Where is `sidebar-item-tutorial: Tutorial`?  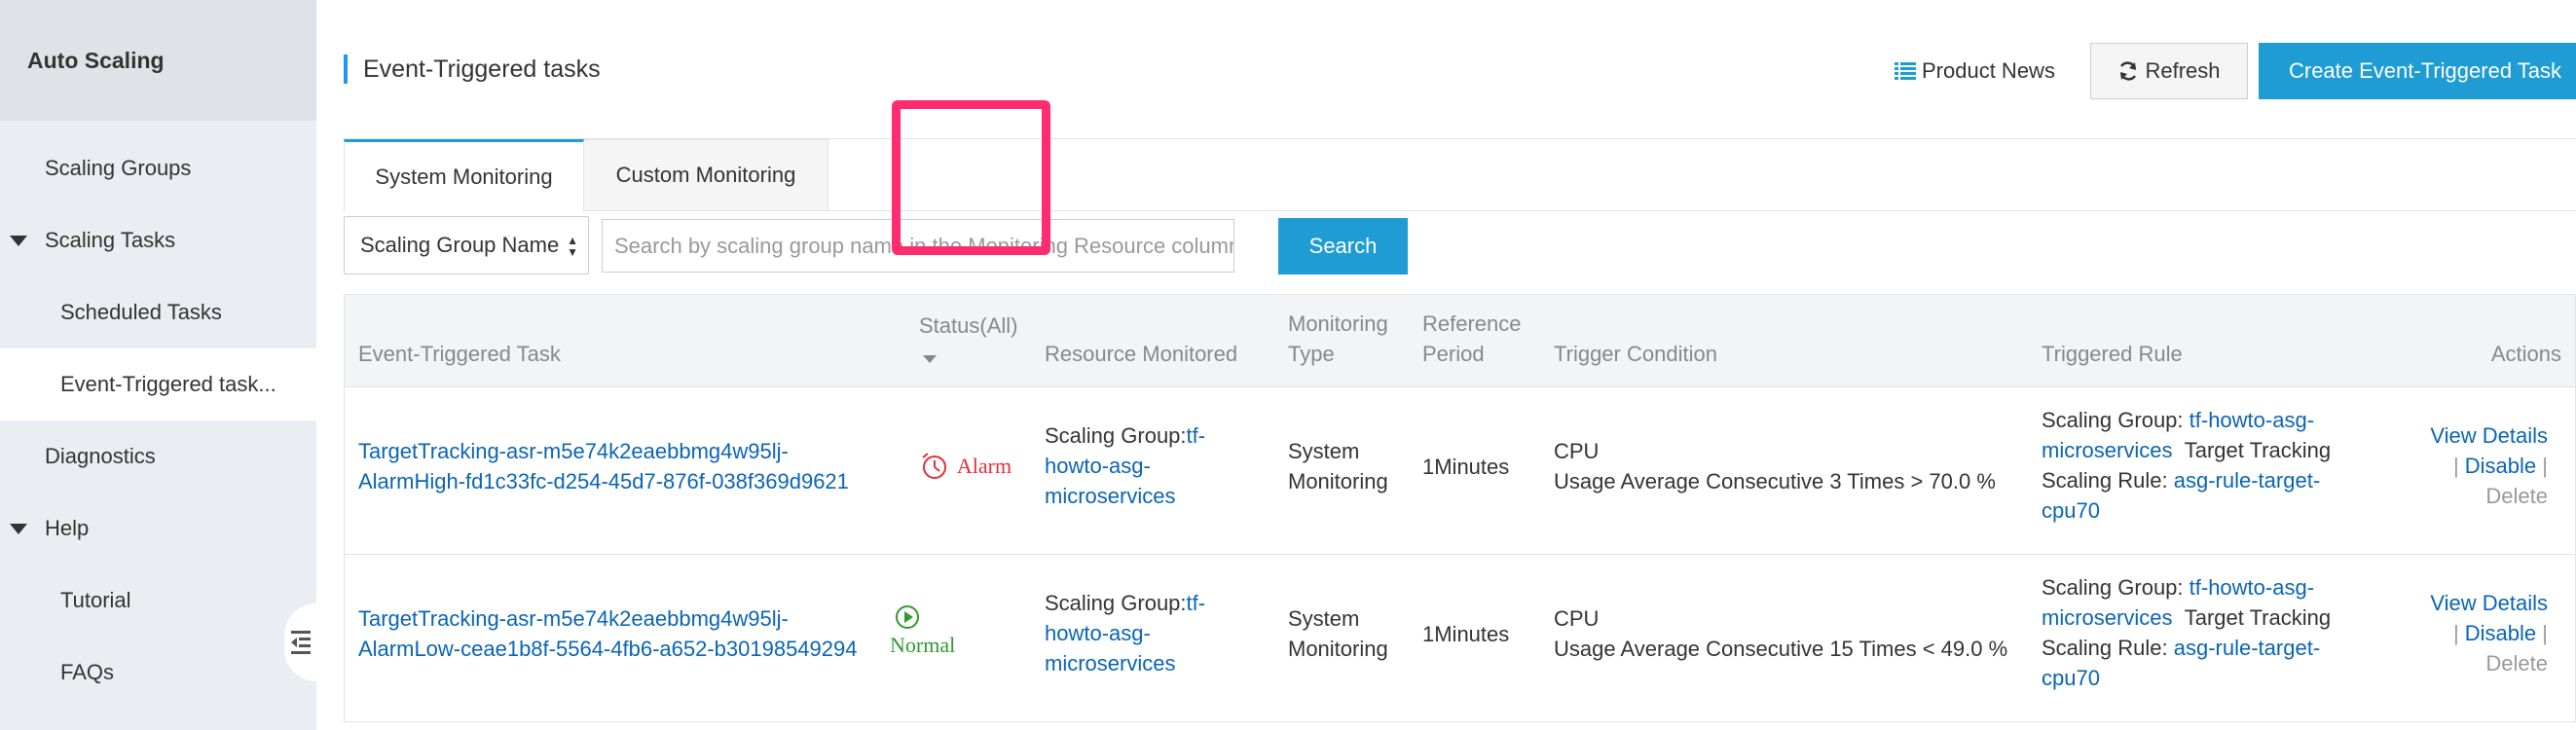 sidebar-item-tutorial: Tutorial is located at coordinates (158, 601).